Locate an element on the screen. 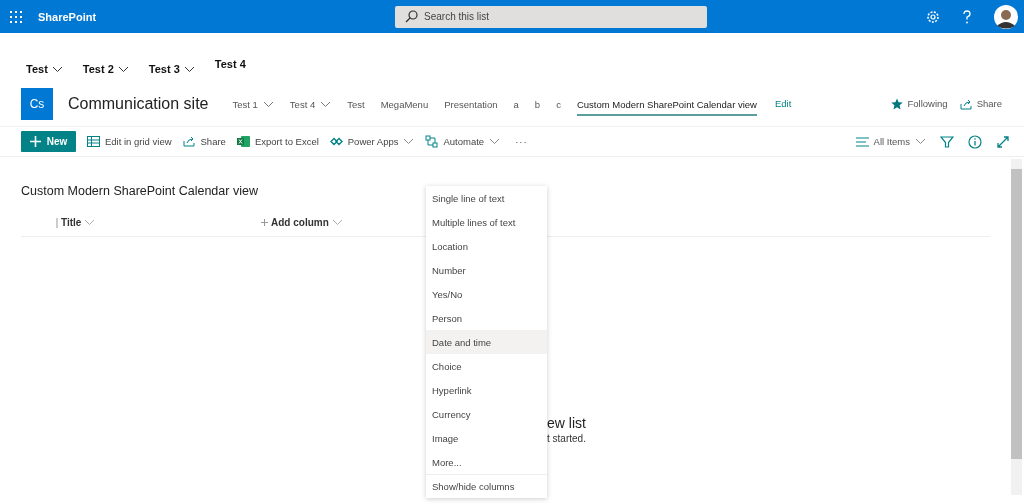  menu-item: Choice is located at coordinates (486, 366).